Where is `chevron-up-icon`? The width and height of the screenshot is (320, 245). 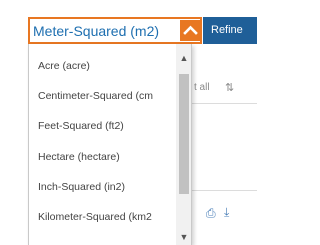
chevron-up-icon is located at coordinates (190, 30).